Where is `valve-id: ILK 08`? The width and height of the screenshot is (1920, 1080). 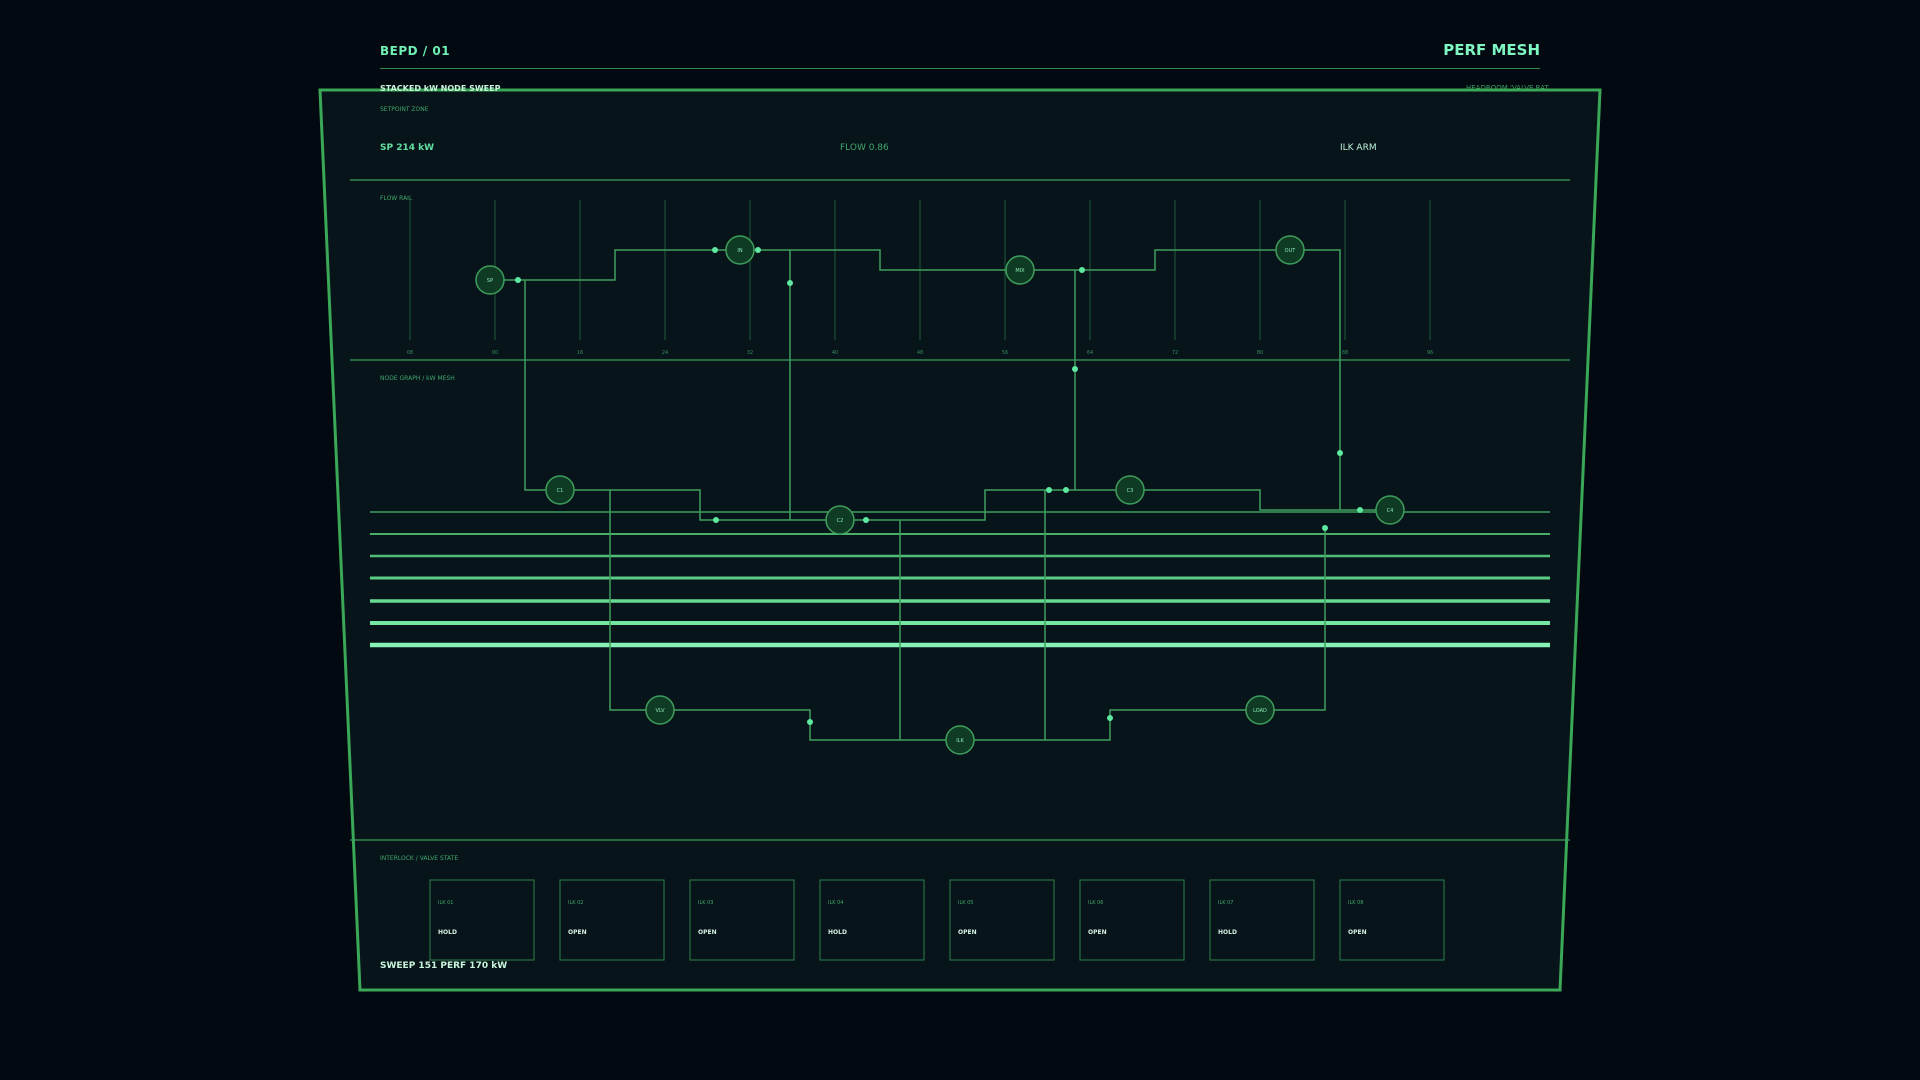
valve-id: ILK 08 is located at coordinates (1356, 903).